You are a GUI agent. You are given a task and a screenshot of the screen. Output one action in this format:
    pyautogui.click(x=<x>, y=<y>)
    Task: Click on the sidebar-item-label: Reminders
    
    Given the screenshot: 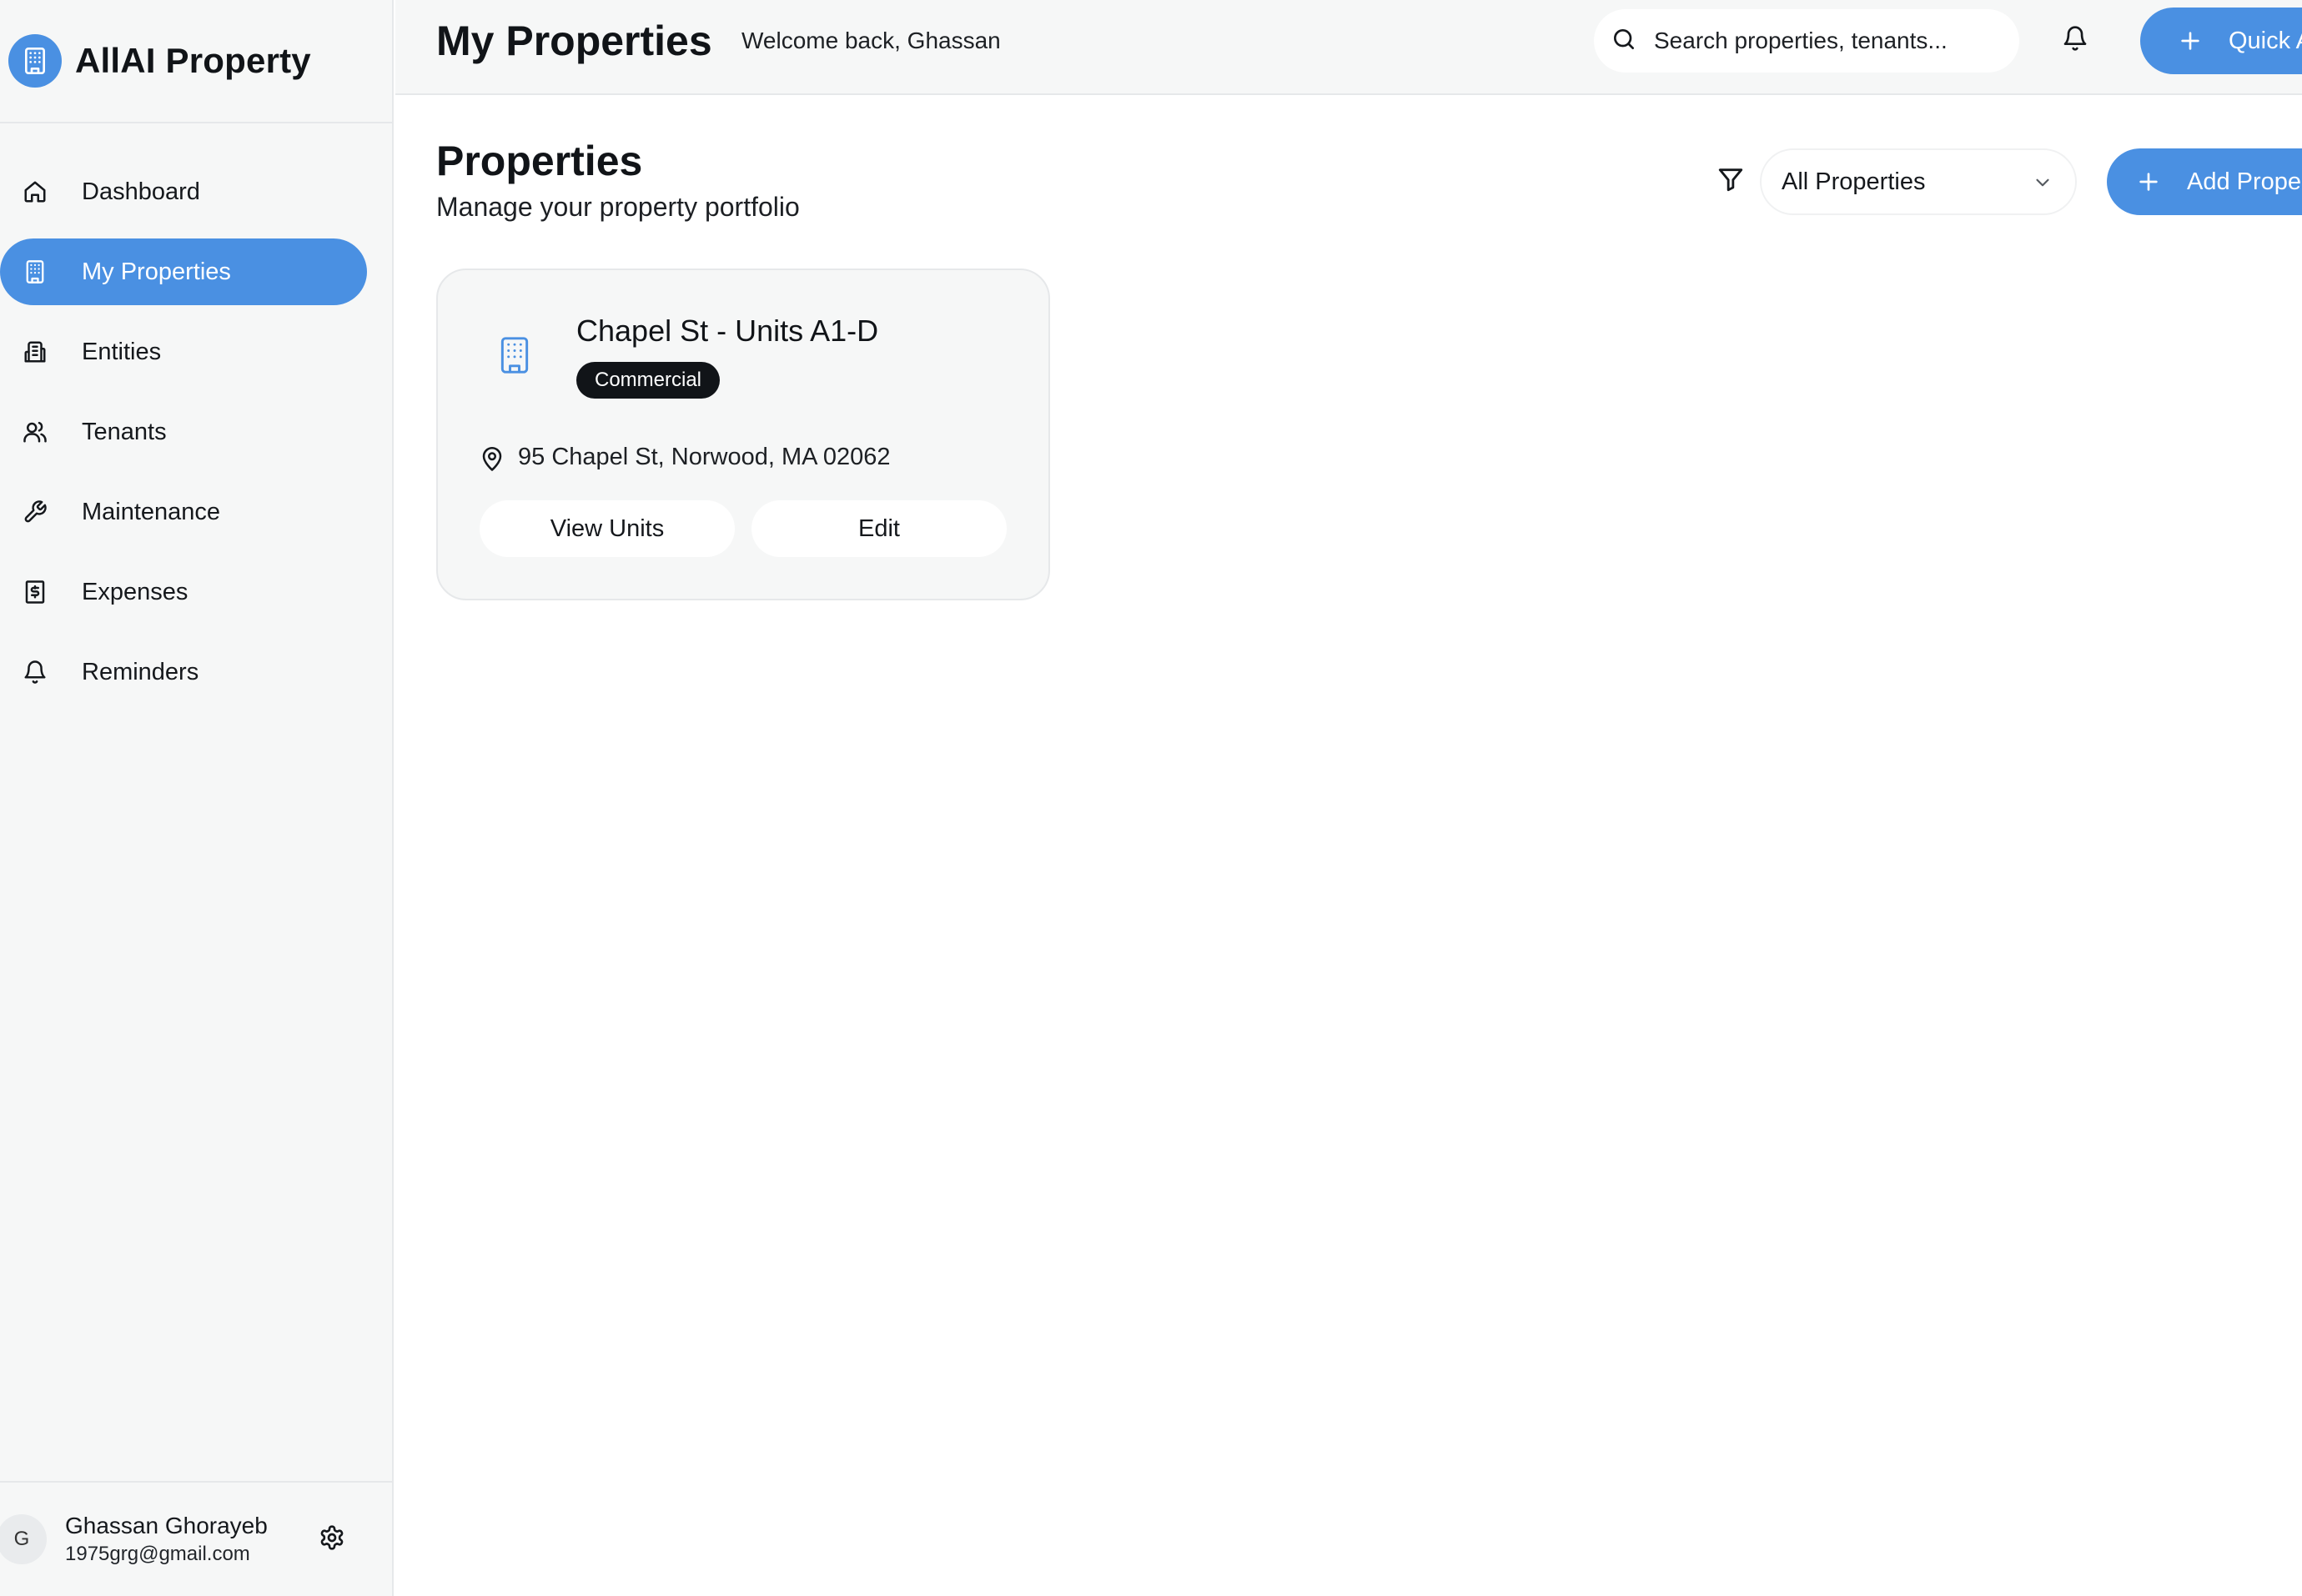 What is the action you would take?
    pyautogui.click(x=140, y=671)
    